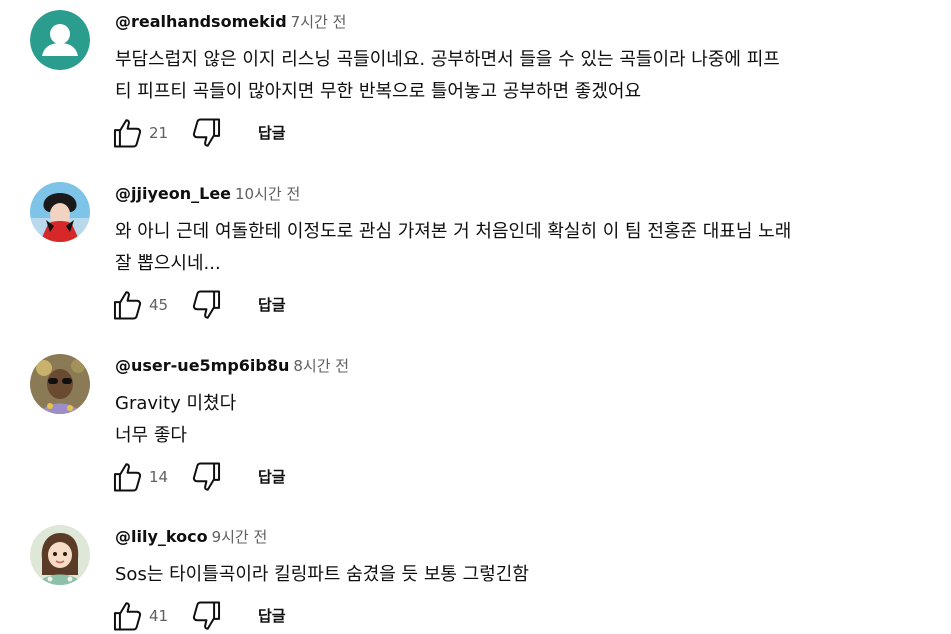 Image resolution: width=951 pixels, height=634 pixels. Describe the element at coordinates (530, 420) in the screenshot. I see `comment-text: Gravity 미쳤다 너무 좋다` at that location.